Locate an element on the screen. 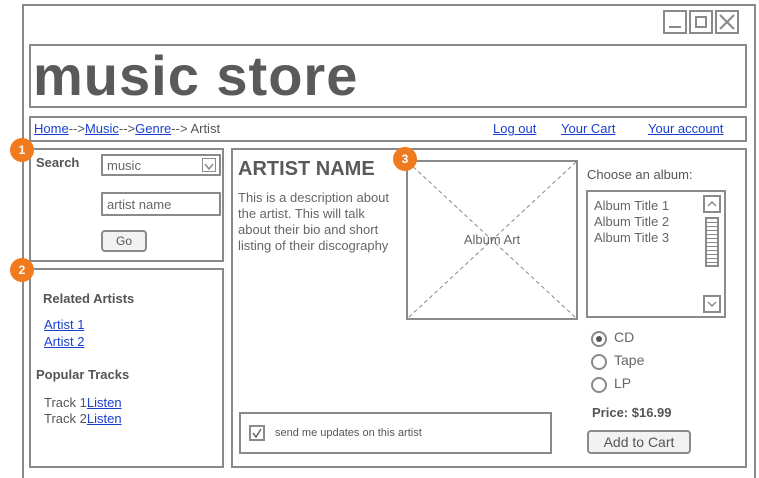 The height and width of the screenshot is (478, 759). format-label-lp: LP is located at coordinates (623, 383).